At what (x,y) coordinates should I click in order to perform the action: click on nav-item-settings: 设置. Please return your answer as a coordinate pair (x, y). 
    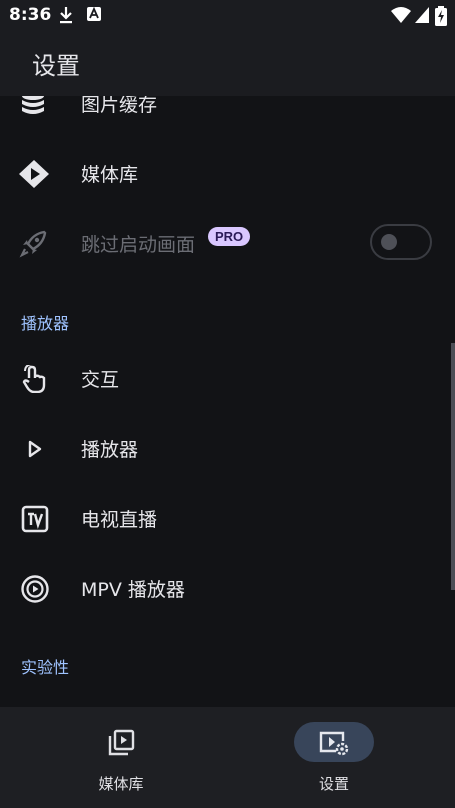
    Looking at the image, I should click on (334, 757).